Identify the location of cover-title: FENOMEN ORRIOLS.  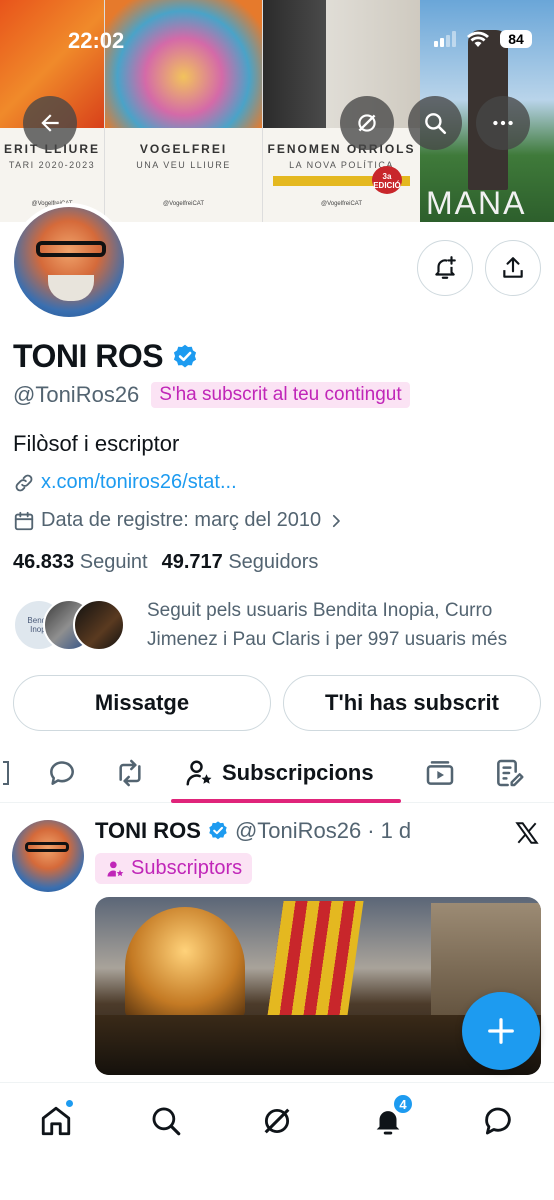
(341, 149).